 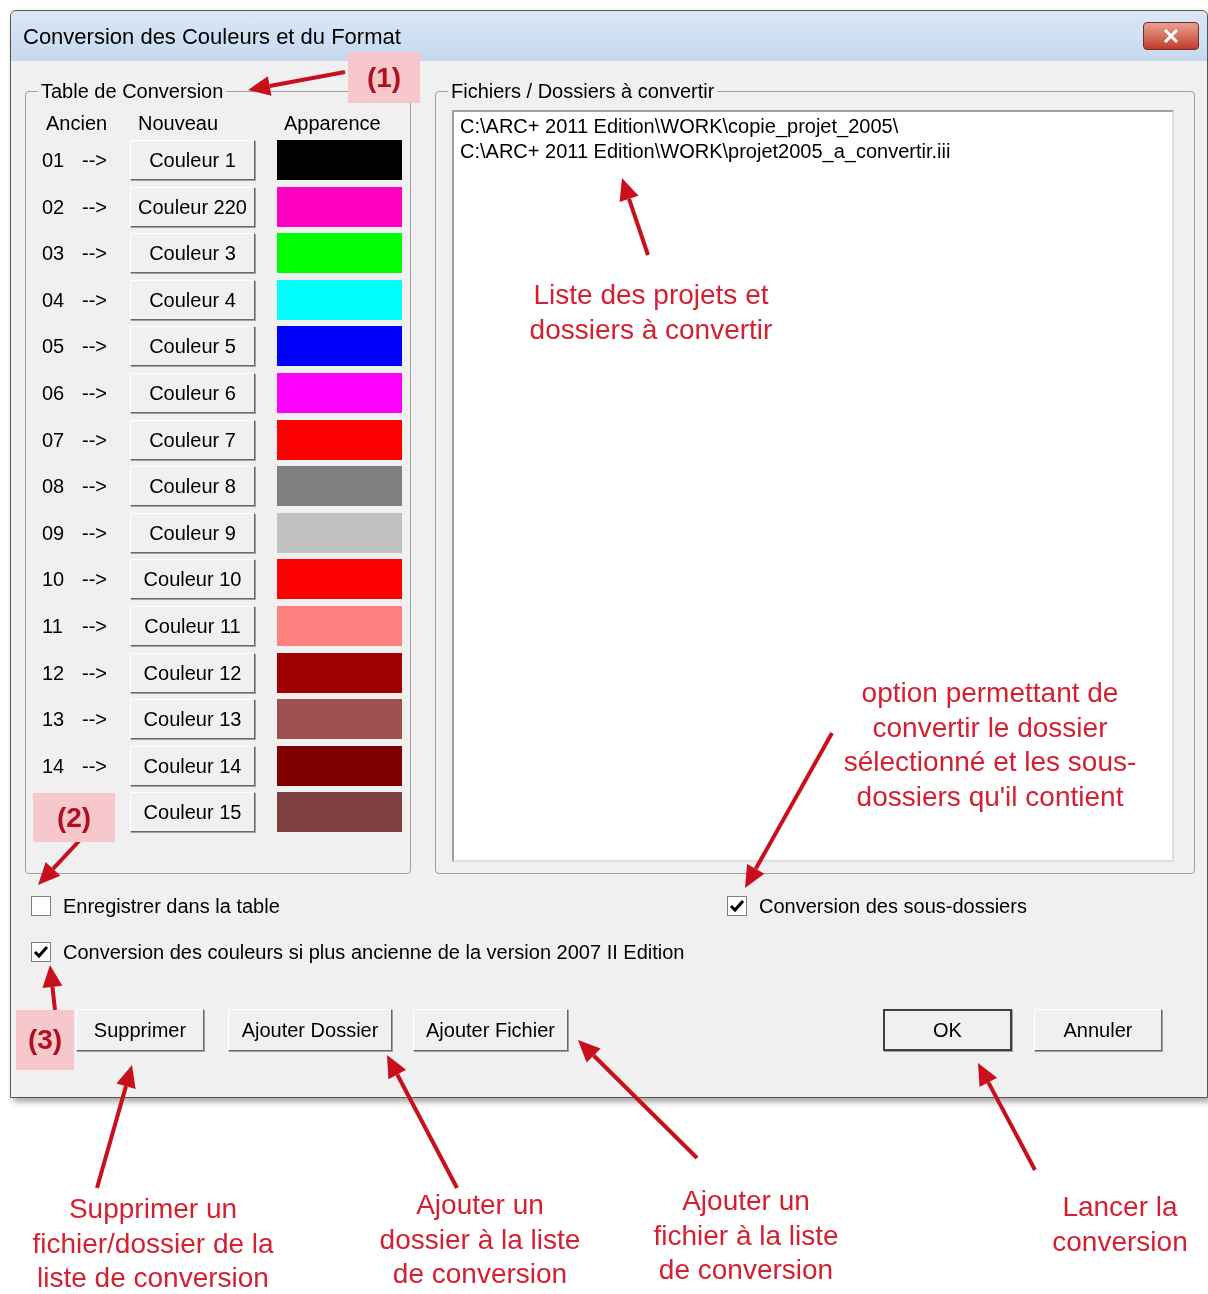 I want to click on index-label: 04, so click(x=54, y=300).